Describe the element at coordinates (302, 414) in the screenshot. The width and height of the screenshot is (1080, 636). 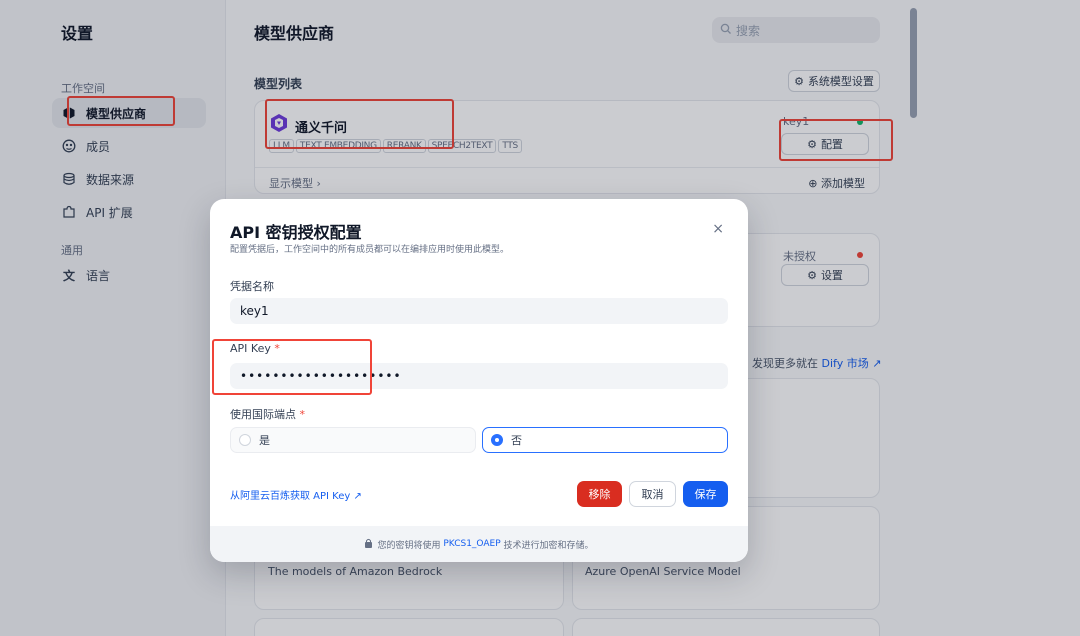
I see `required-marker: *` at that location.